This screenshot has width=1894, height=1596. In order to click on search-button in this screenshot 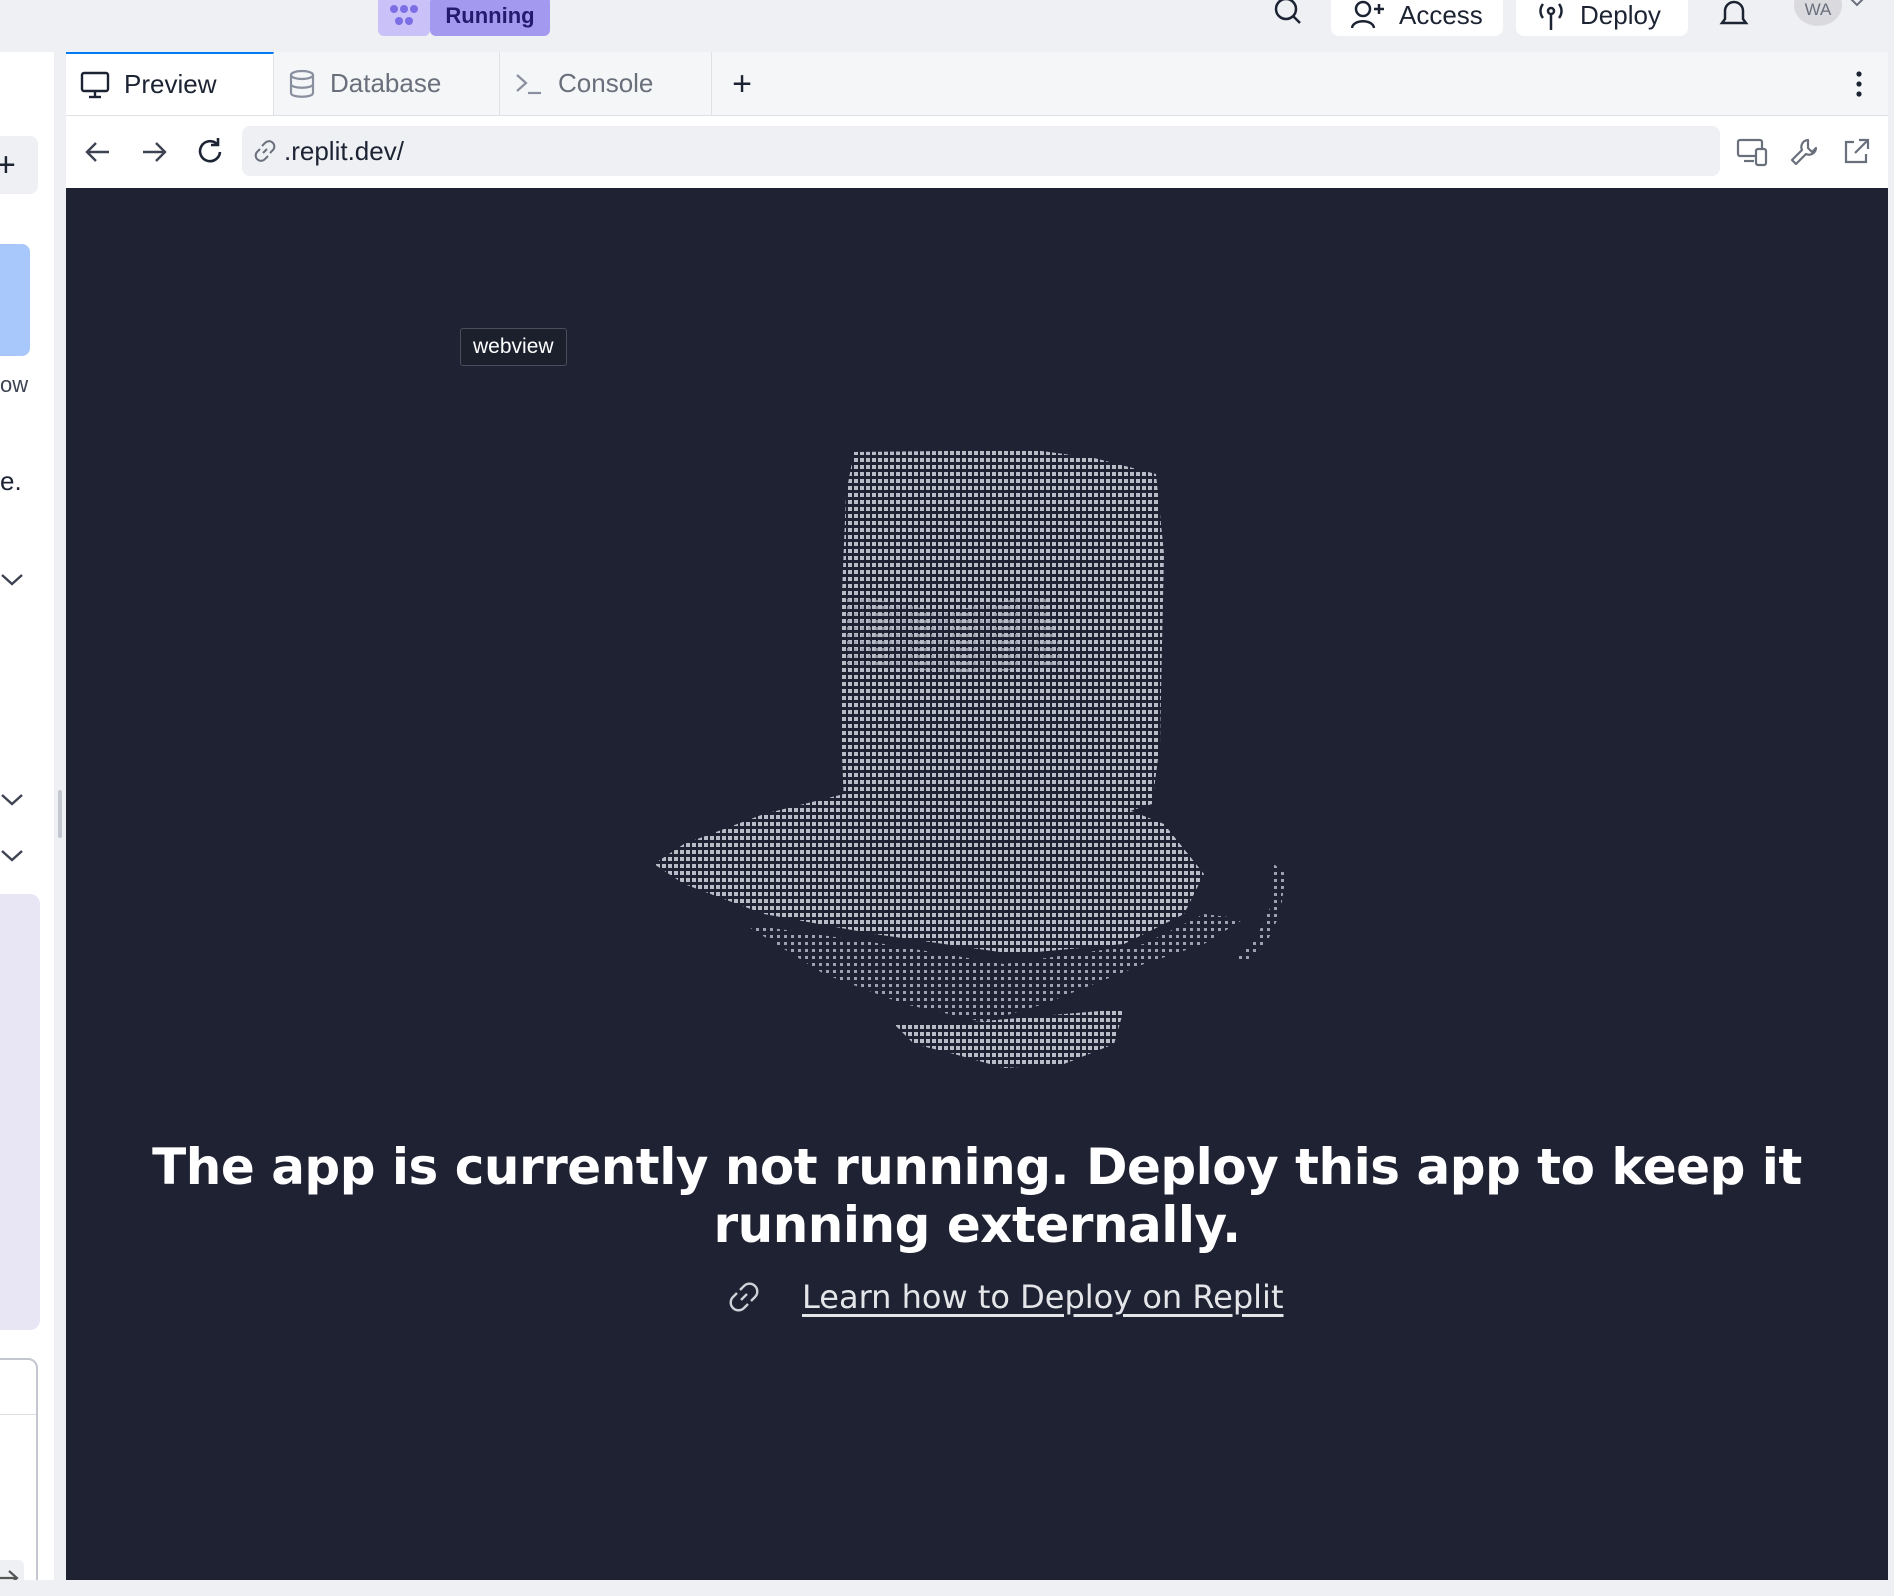, I will do `click(1288, 17)`.